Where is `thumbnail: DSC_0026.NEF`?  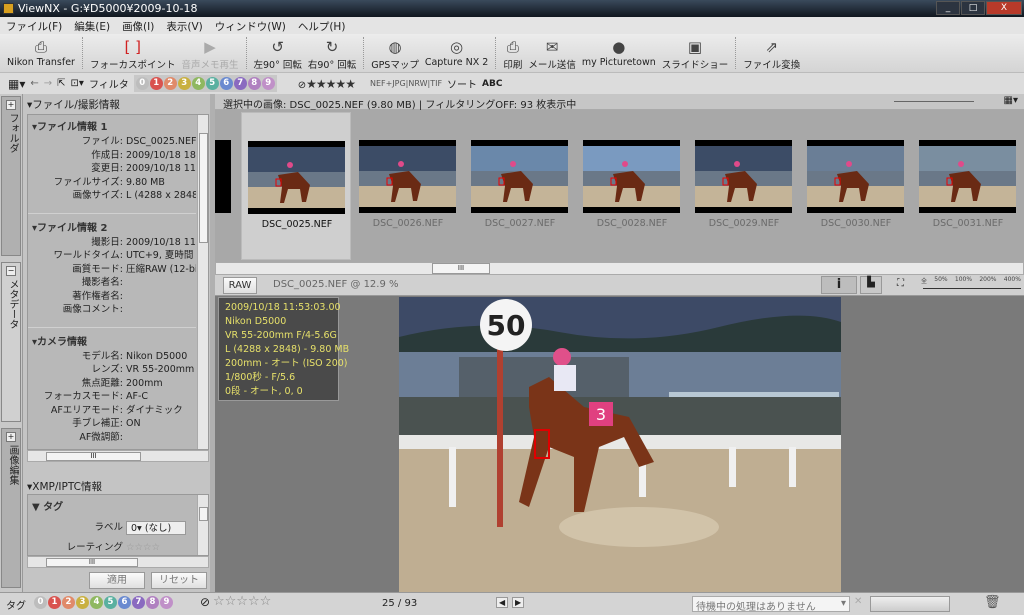 thumbnail: DSC_0026.NEF is located at coordinates (408, 186).